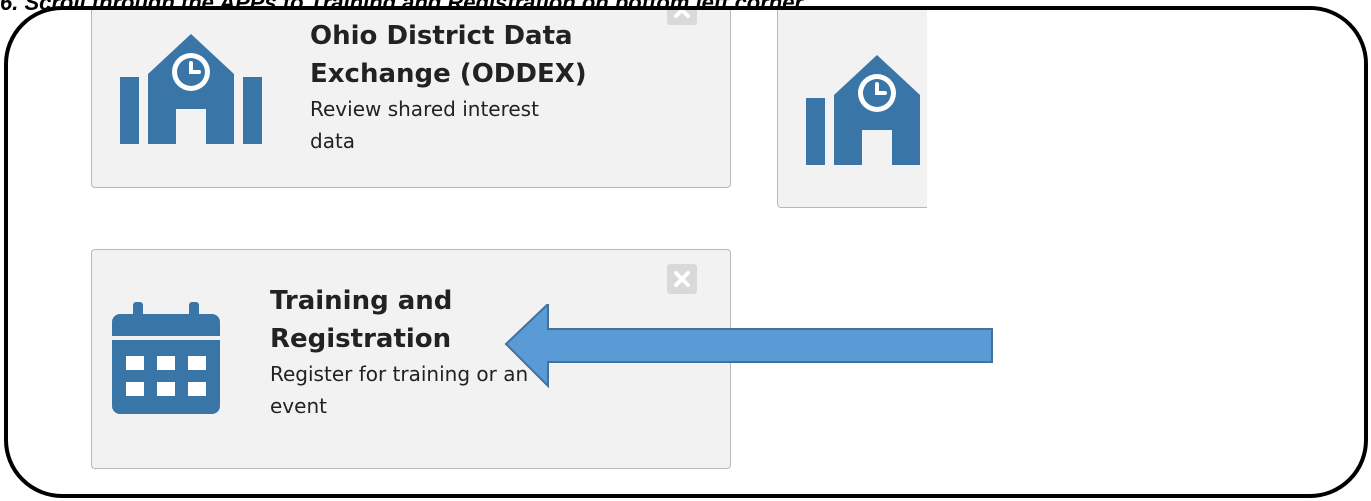 Image resolution: width=1371 pixels, height=501 pixels. I want to click on tile-title-line1: Ohio District Data, so click(441, 36).